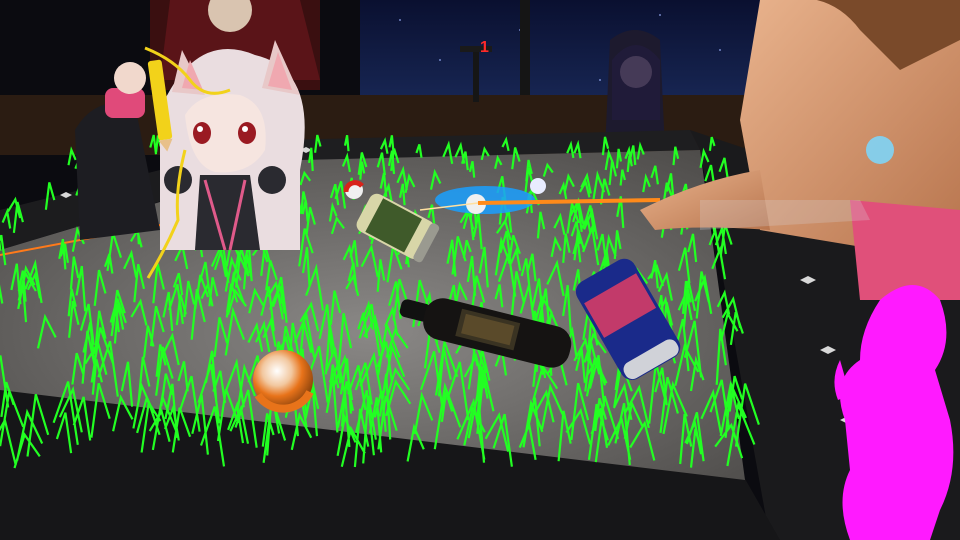 The height and width of the screenshot is (540, 960). I want to click on neon-sign-text: 1, so click(484, 47).